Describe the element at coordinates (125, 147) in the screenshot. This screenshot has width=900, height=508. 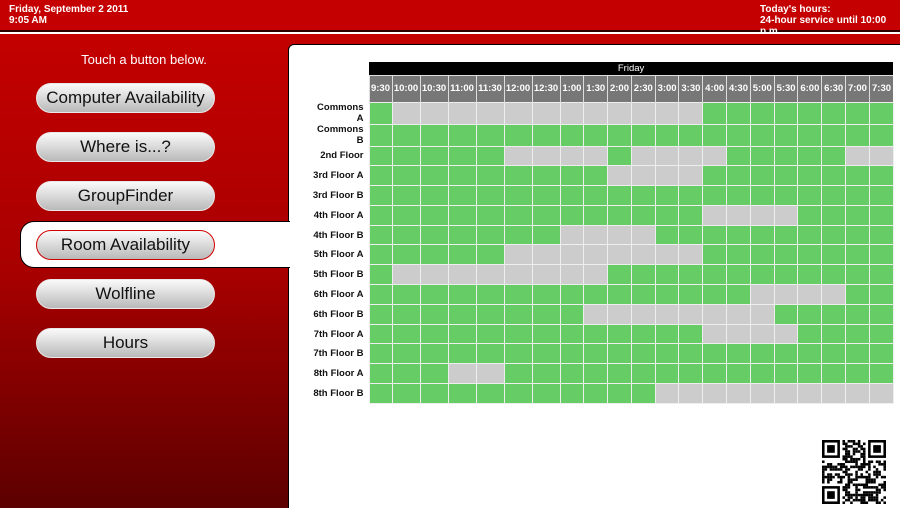
I see `nav-button-where-is: Where is...?` at that location.